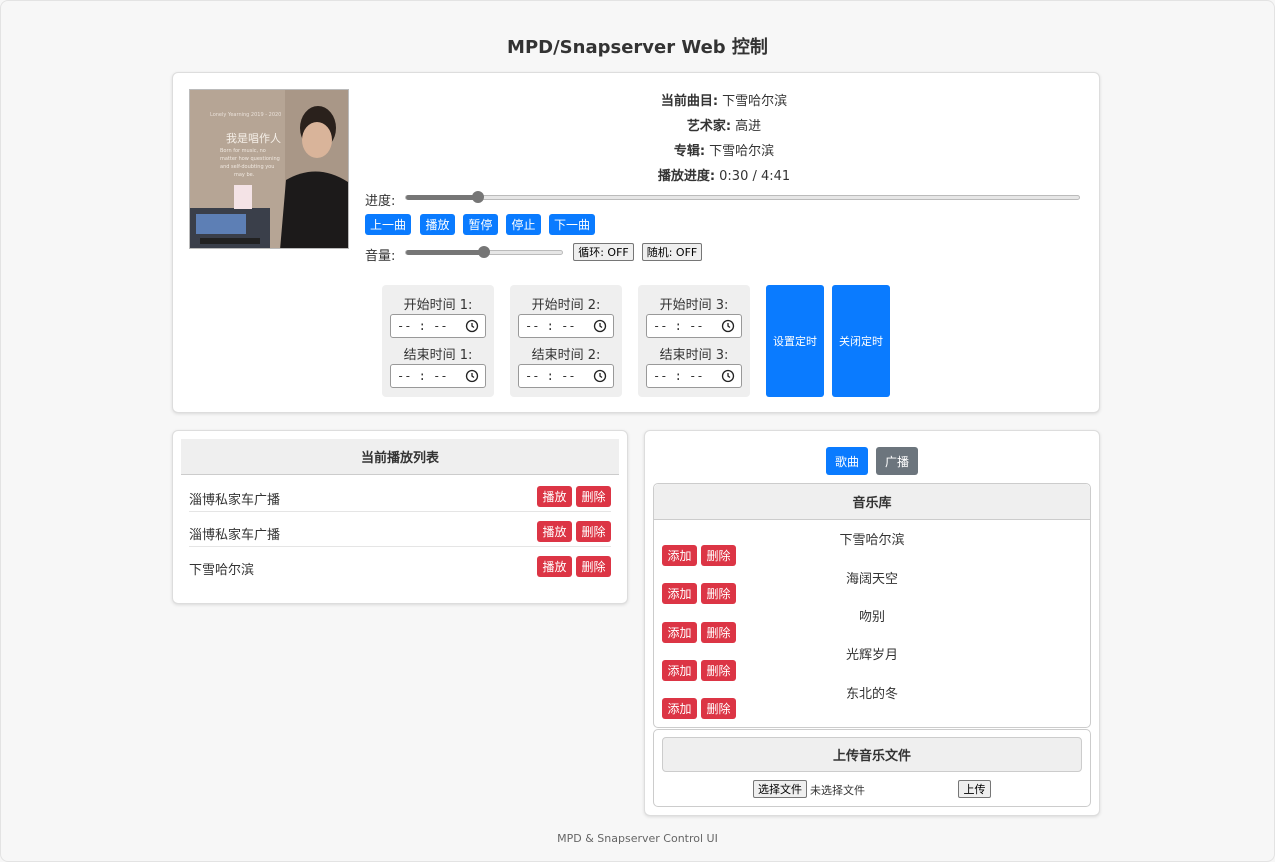 The height and width of the screenshot is (862, 1275). I want to click on prev-button: 上一曲, so click(388, 224).